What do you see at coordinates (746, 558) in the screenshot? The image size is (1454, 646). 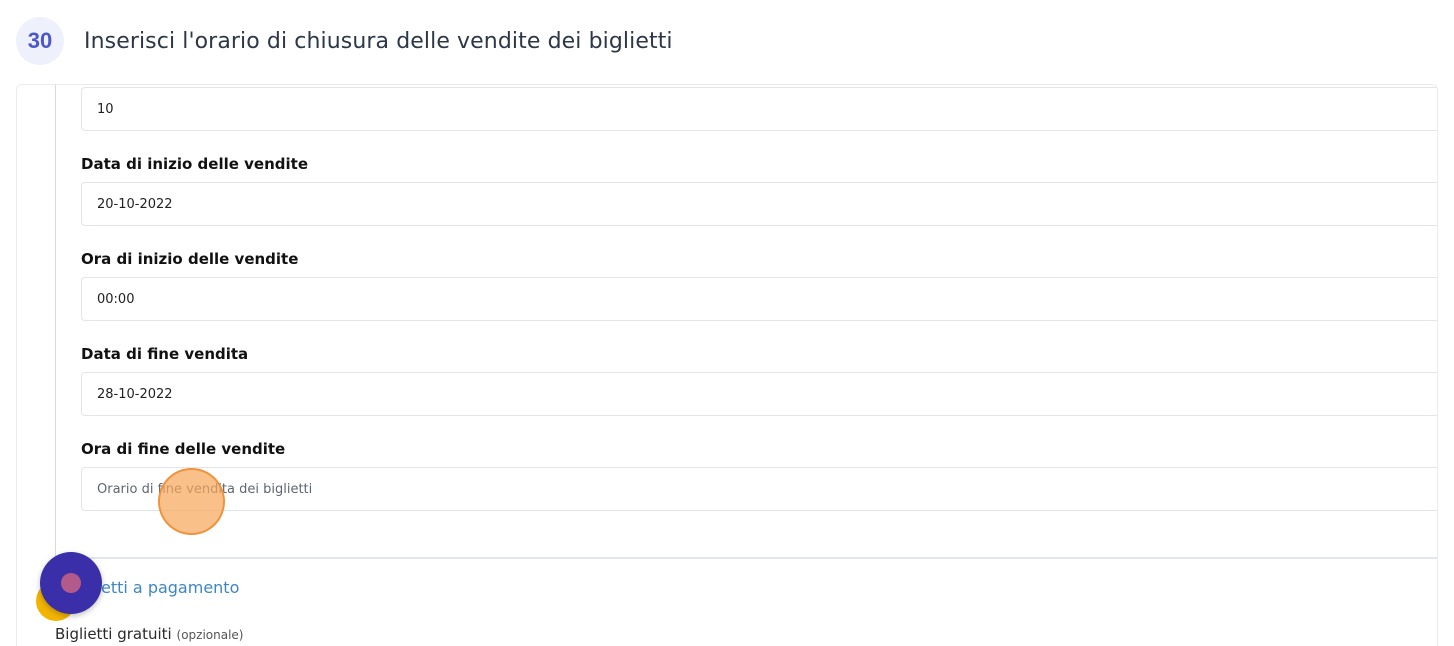 I see `section-divider-horizontal` at bounding box center [746, 558].